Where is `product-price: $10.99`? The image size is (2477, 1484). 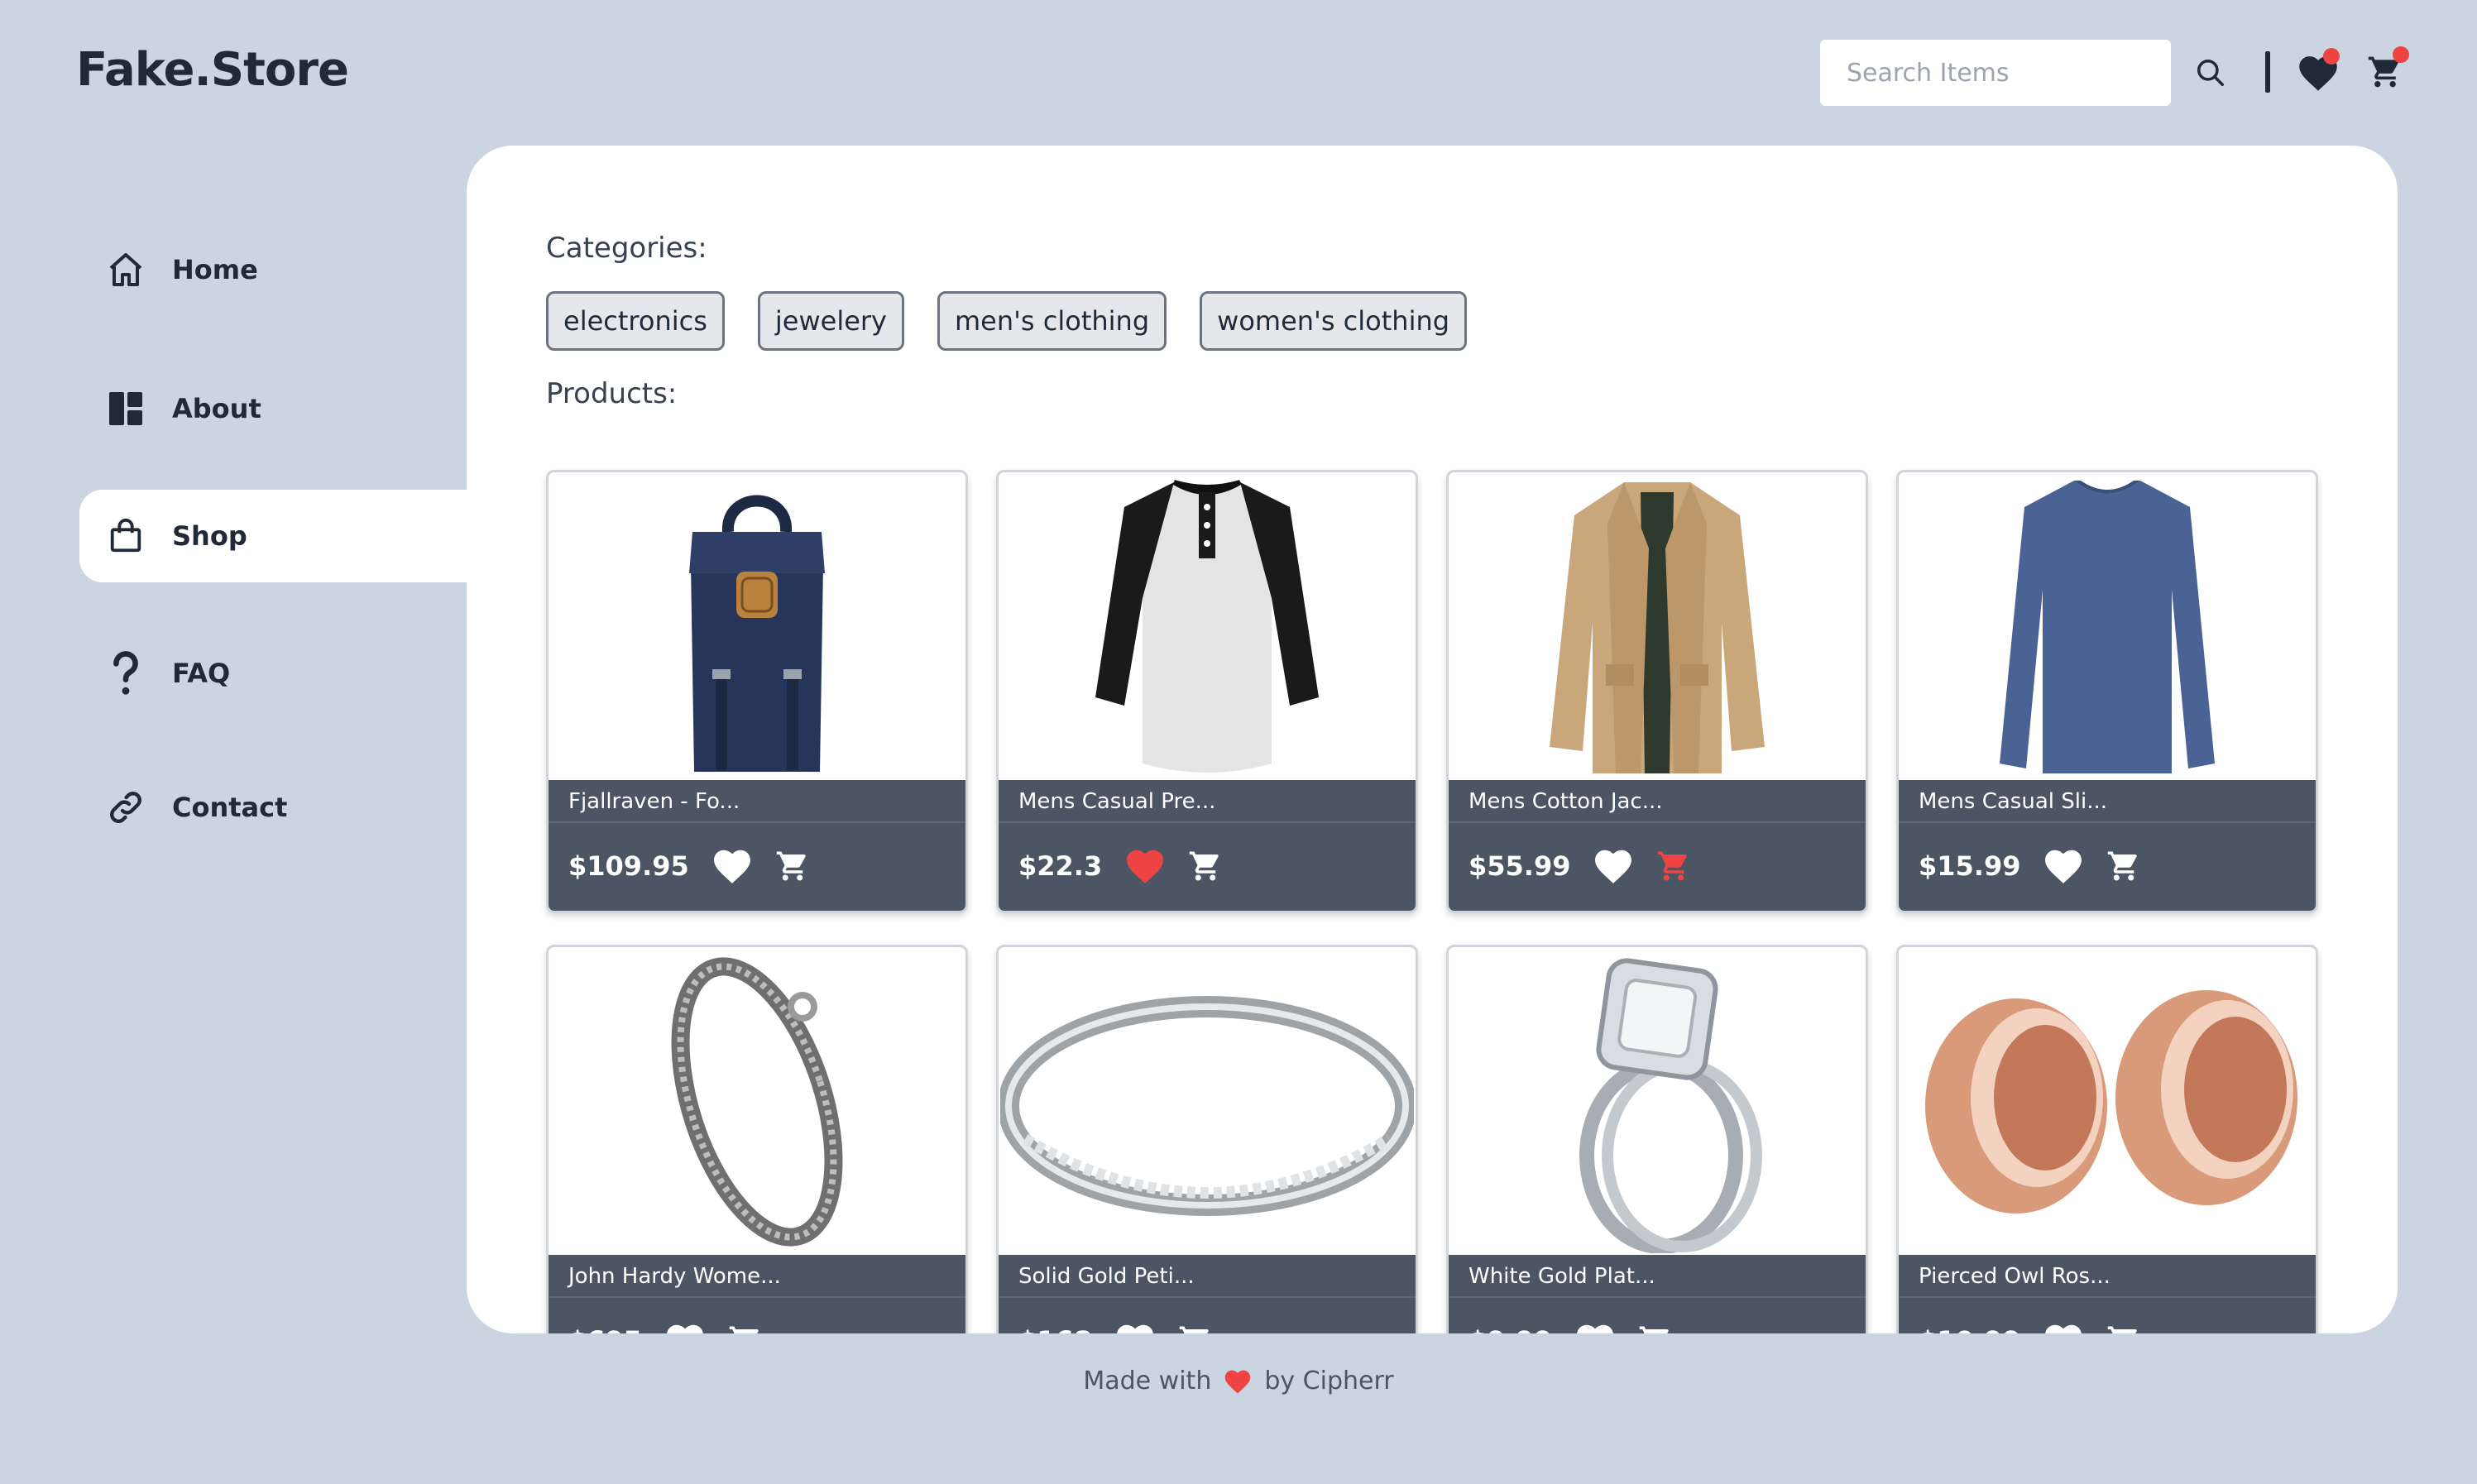
product-price: $10.99 is located at coordinates (1970, 1329).